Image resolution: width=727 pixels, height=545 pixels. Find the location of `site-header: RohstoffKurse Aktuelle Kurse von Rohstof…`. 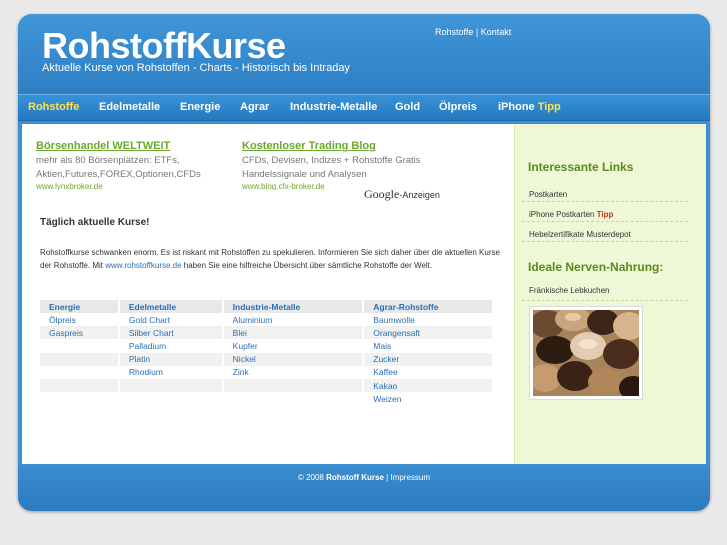

site-header: RohstoffKurse Aktuelle Kurse von Rohstof… is located at coordinates (364, 54).